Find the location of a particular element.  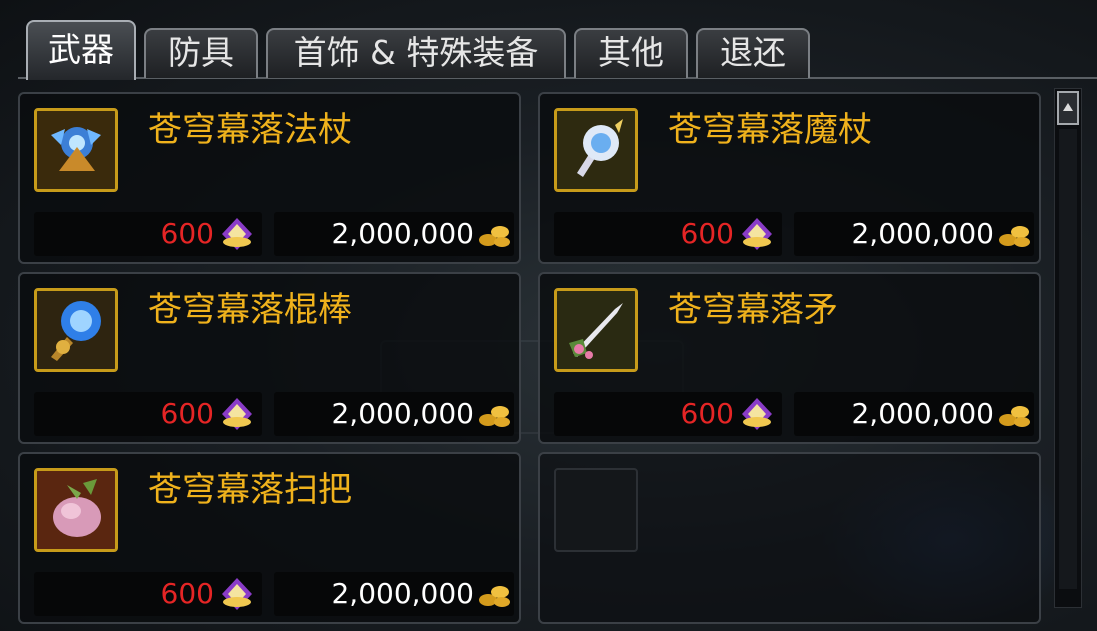

scrollbar is located at coordinates (1068, 348).